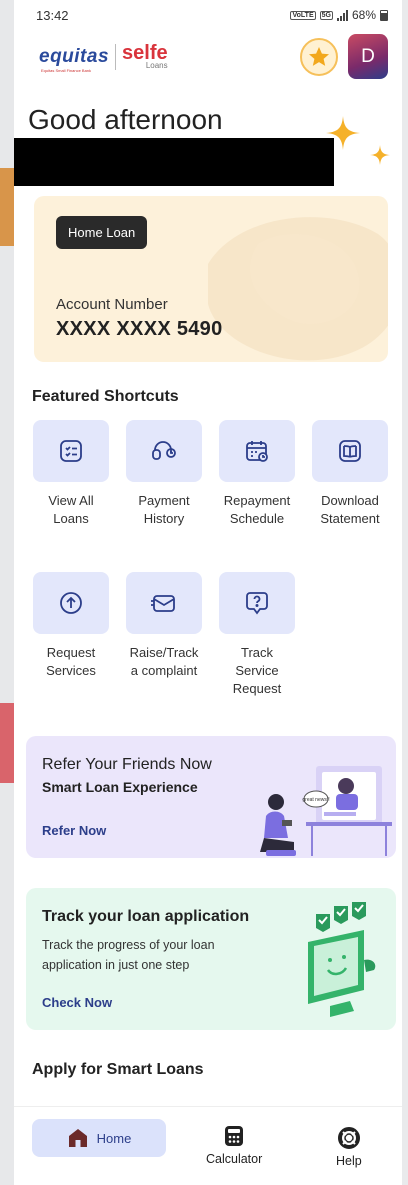  I want to click on shortcut-label-line2: Services, so click(71, 670).